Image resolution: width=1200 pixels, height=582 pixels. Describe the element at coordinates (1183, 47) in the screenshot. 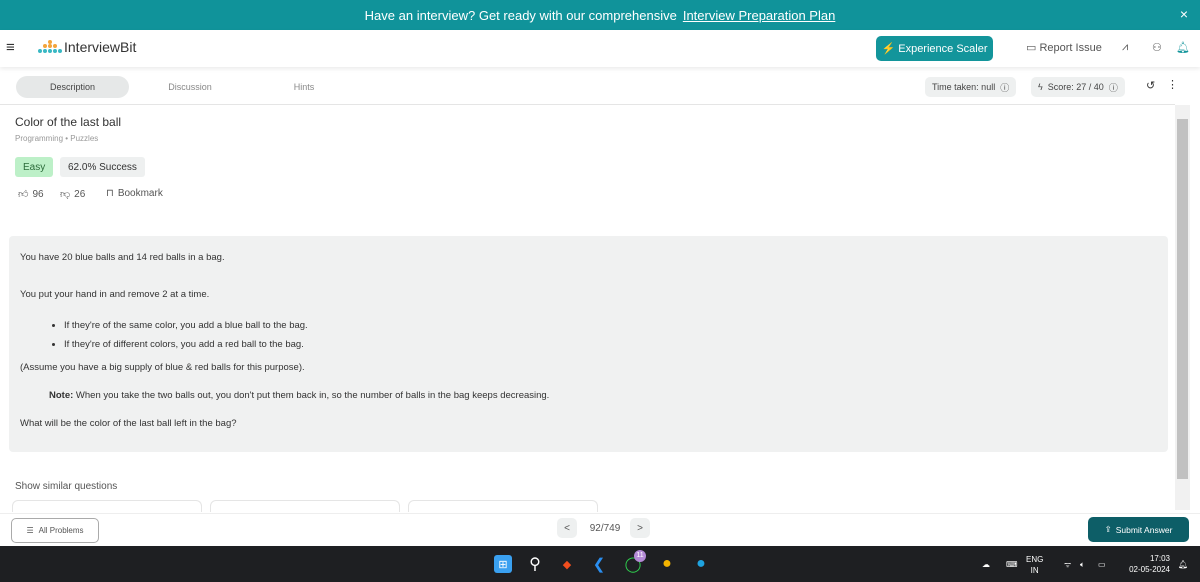

I see `notification-bell-icon: 🔔︎` at that location.